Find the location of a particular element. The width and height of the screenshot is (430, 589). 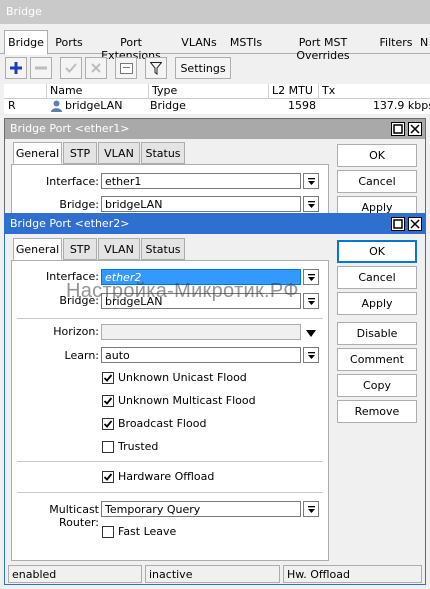

dialog1-tab-status: Status is located at coordinates (163, 153).